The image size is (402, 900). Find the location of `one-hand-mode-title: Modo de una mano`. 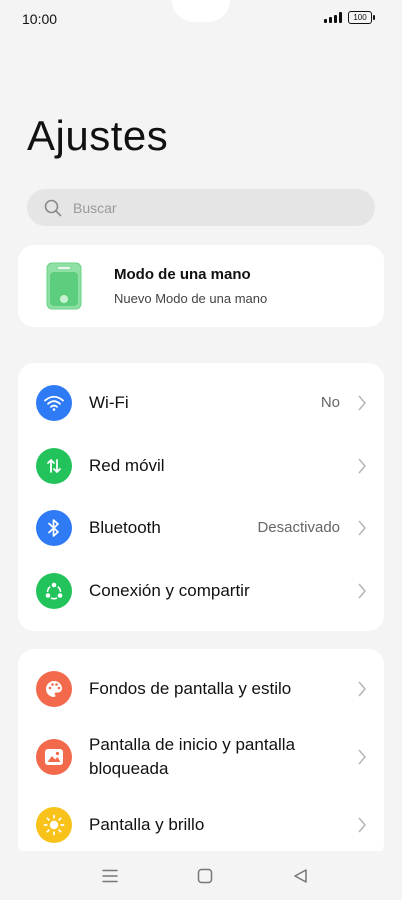

one-hand-mode-title: Modo de una mano is located at coordinates (182, 274).